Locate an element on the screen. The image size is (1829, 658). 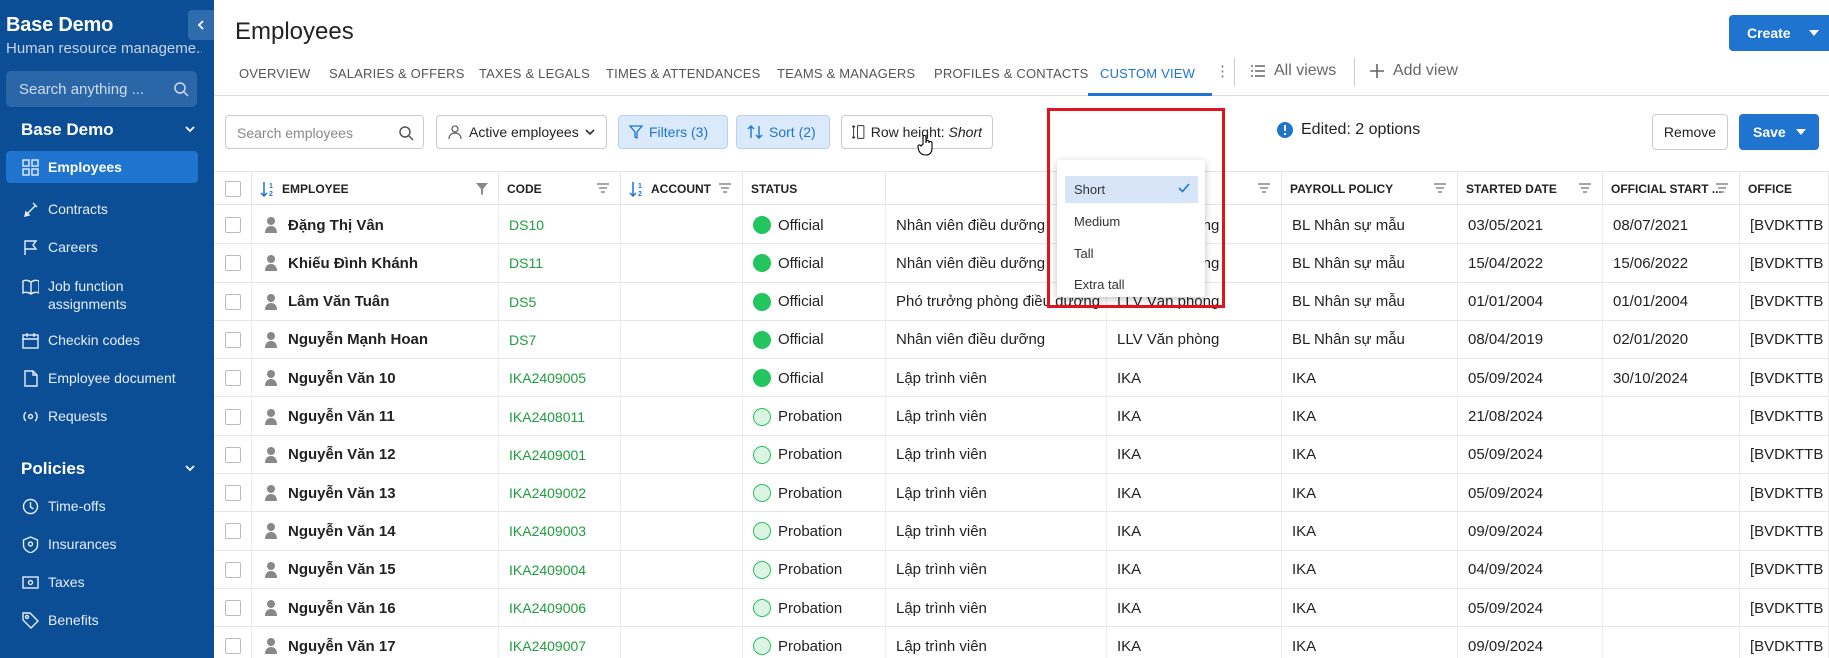
employee-name: Nguyễn Văn 11 is located at coordinates (341, 416).